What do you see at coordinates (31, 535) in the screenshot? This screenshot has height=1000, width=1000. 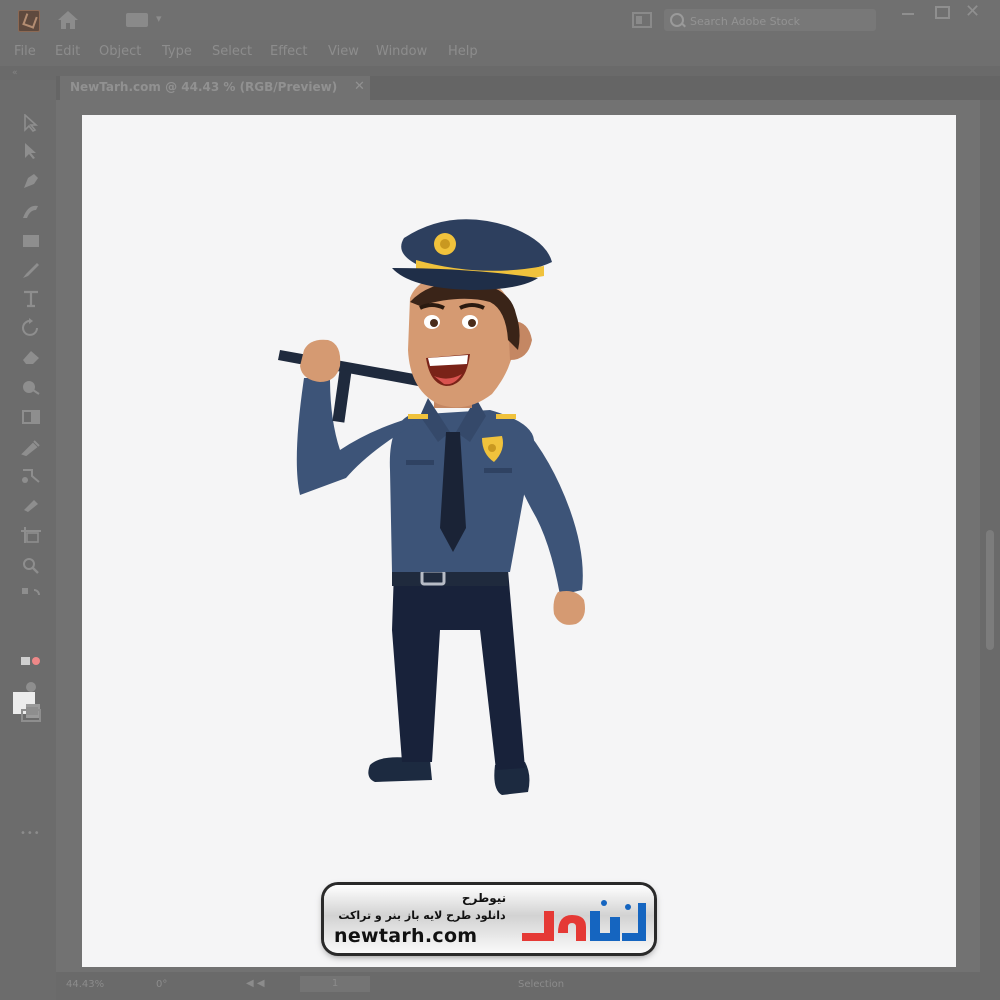 I see `artboard-tool-icon` at bounding box center [31, 535].